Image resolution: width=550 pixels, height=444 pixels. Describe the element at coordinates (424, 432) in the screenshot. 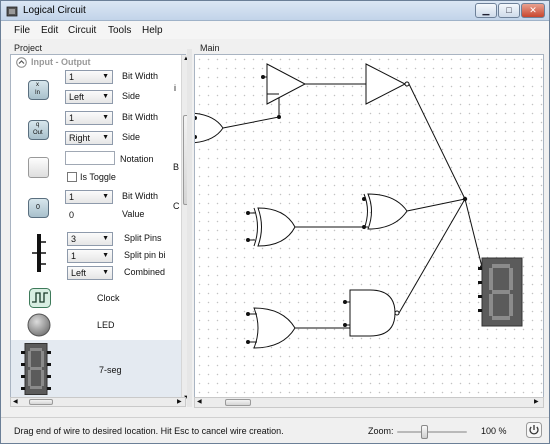

I see `zoom-slider-thumb` at that location.